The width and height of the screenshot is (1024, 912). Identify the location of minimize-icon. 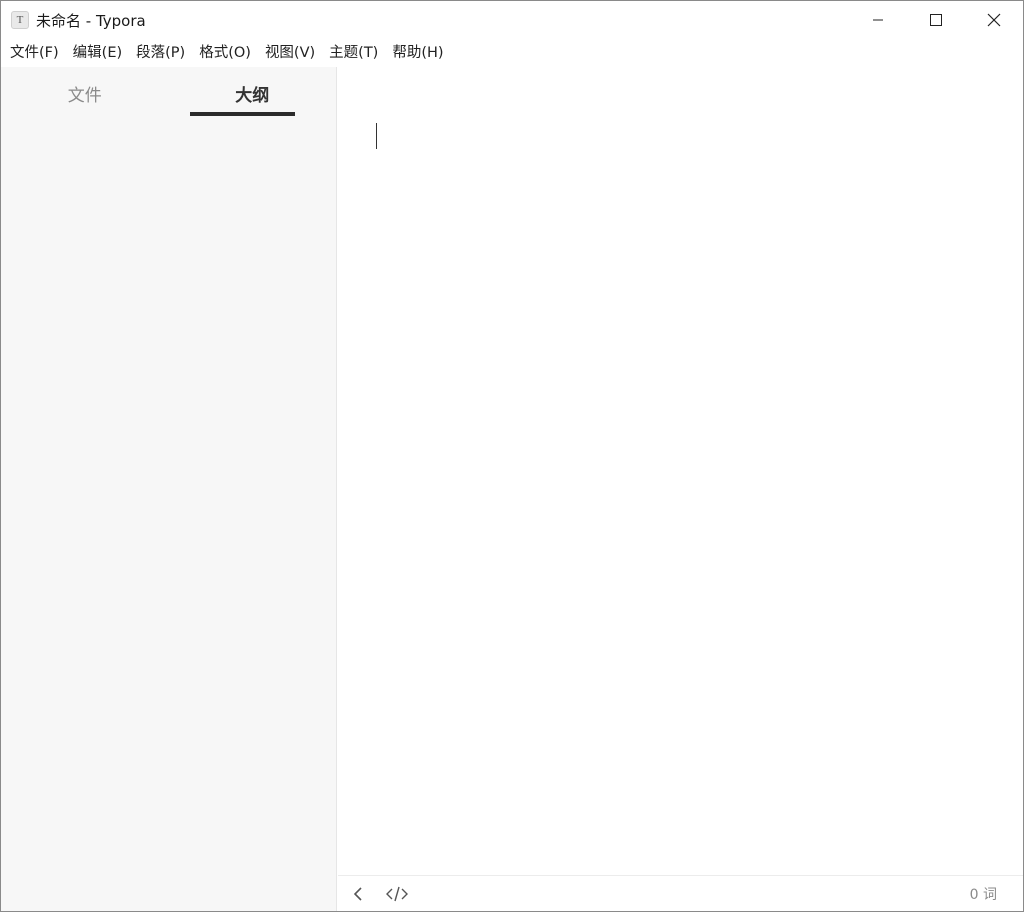
(878, 20).